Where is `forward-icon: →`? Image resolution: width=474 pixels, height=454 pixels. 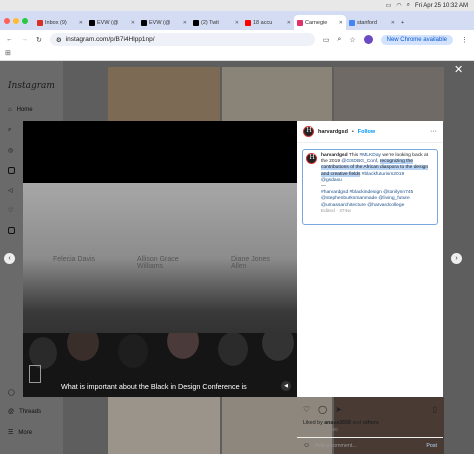 forward-icon: → is located at coordinates (24, 39).